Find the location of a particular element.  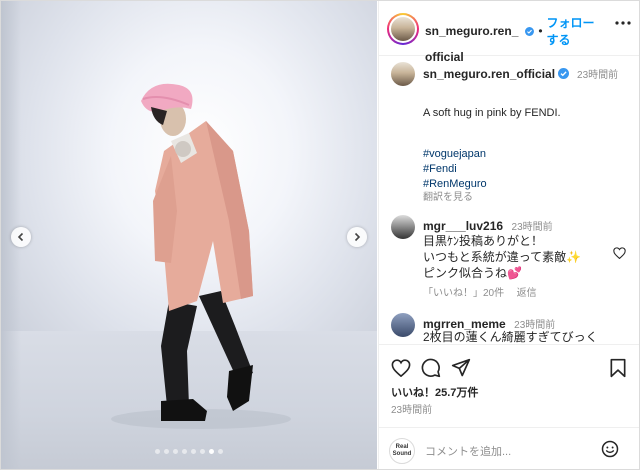

comment-icon is located at coordinates (431, 368).